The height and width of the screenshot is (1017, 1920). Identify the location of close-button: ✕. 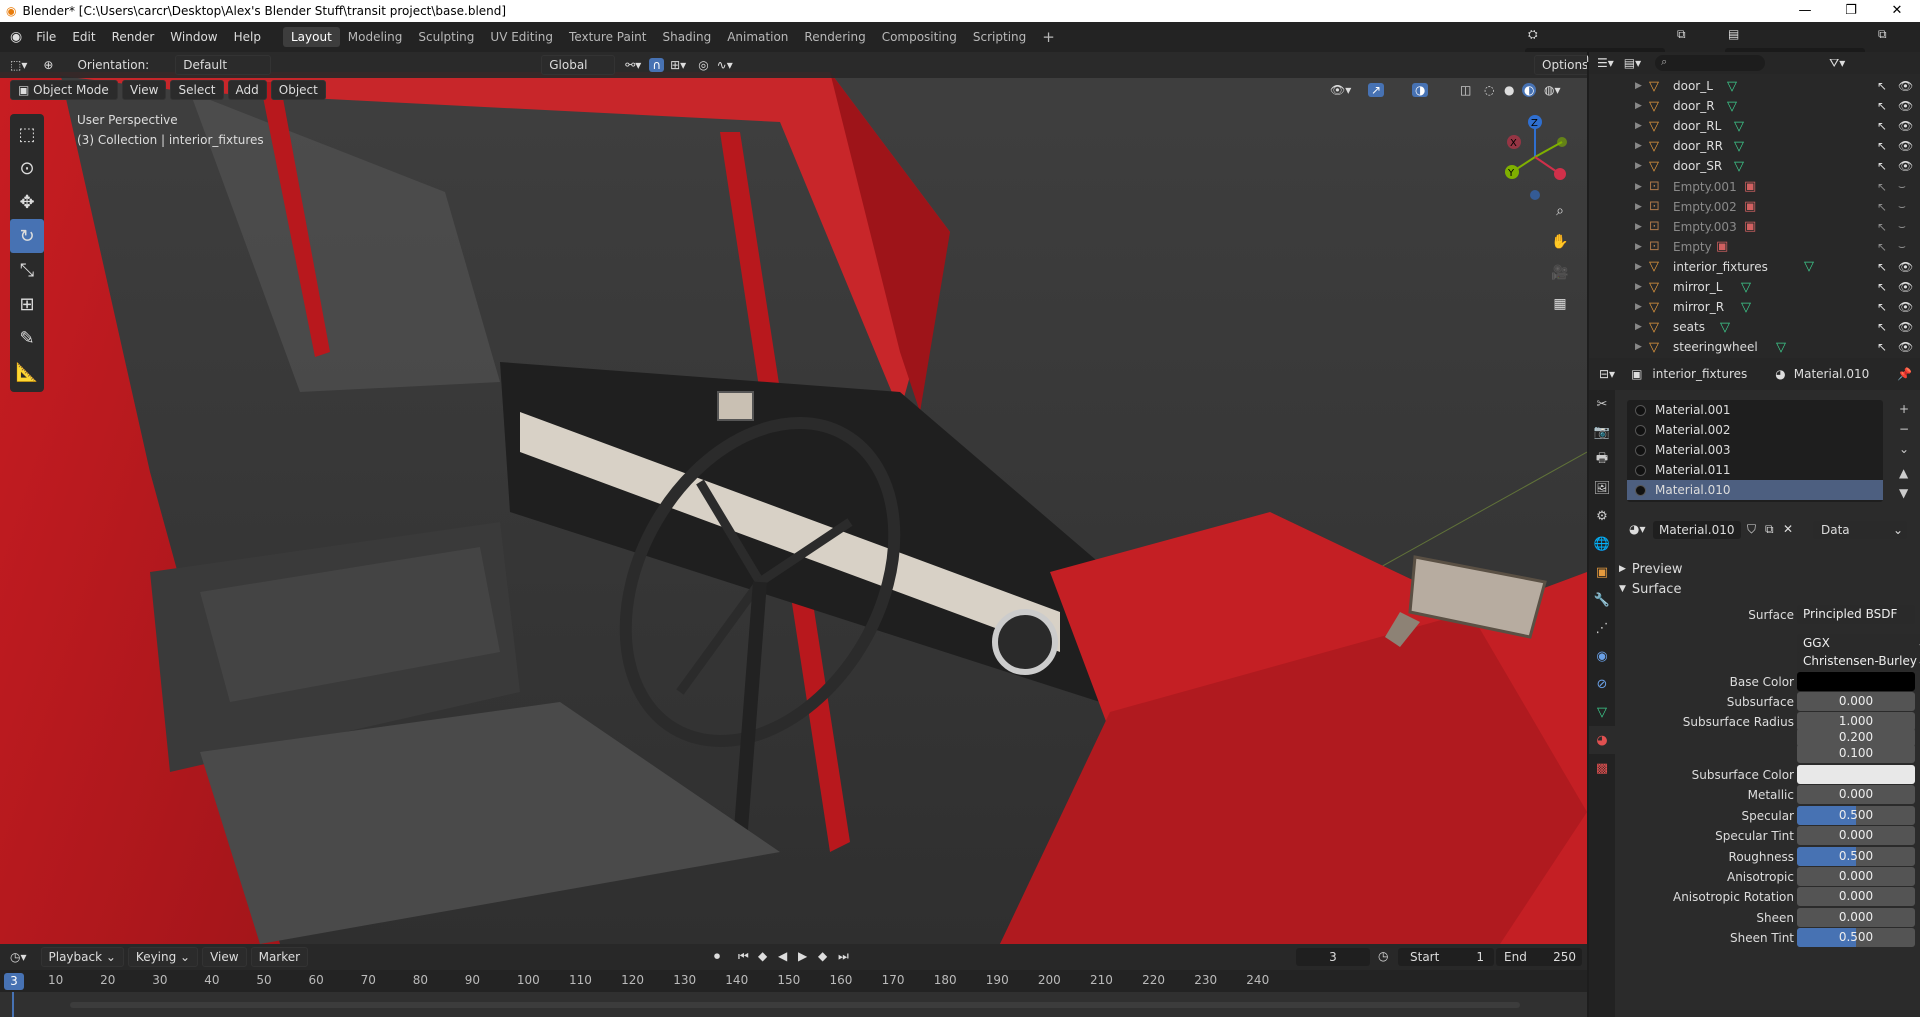
(1897, 11).